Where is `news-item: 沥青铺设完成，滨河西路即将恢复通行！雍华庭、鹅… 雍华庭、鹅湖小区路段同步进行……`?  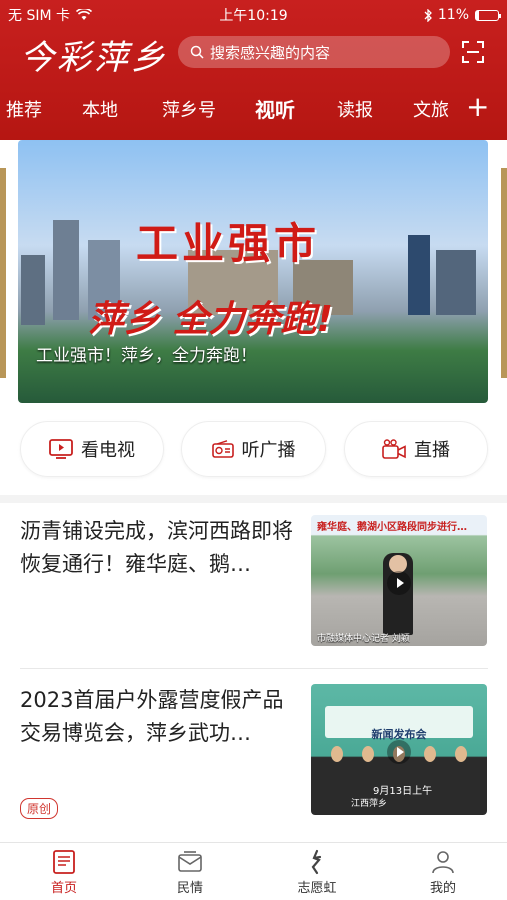
news-item: 沥青铺设完成，滨河西路即将恢复通行！雍华庭、鹅… 雍华庭、鹅湖小区路段同步进行…… is located at coordinates (254, 582).